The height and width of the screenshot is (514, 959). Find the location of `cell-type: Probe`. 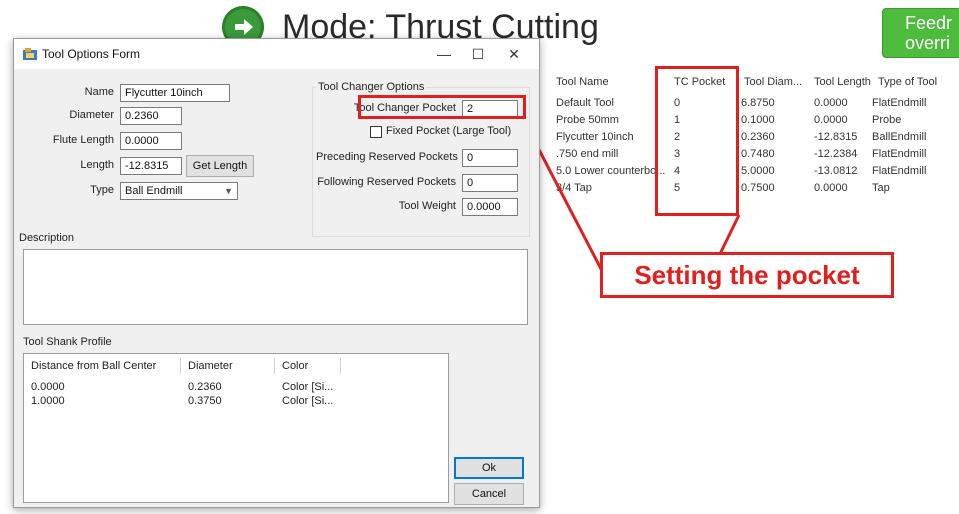

cell-type: Probe is located at coordinates (887, 120).